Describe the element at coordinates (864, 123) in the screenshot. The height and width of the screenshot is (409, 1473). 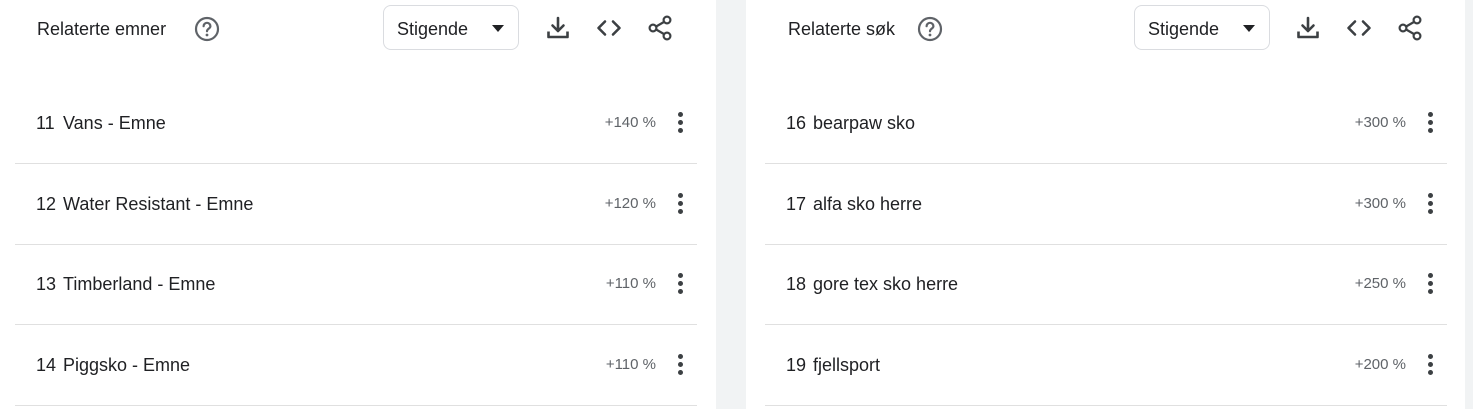
I see `row-label: bearpaw sko` at that location.